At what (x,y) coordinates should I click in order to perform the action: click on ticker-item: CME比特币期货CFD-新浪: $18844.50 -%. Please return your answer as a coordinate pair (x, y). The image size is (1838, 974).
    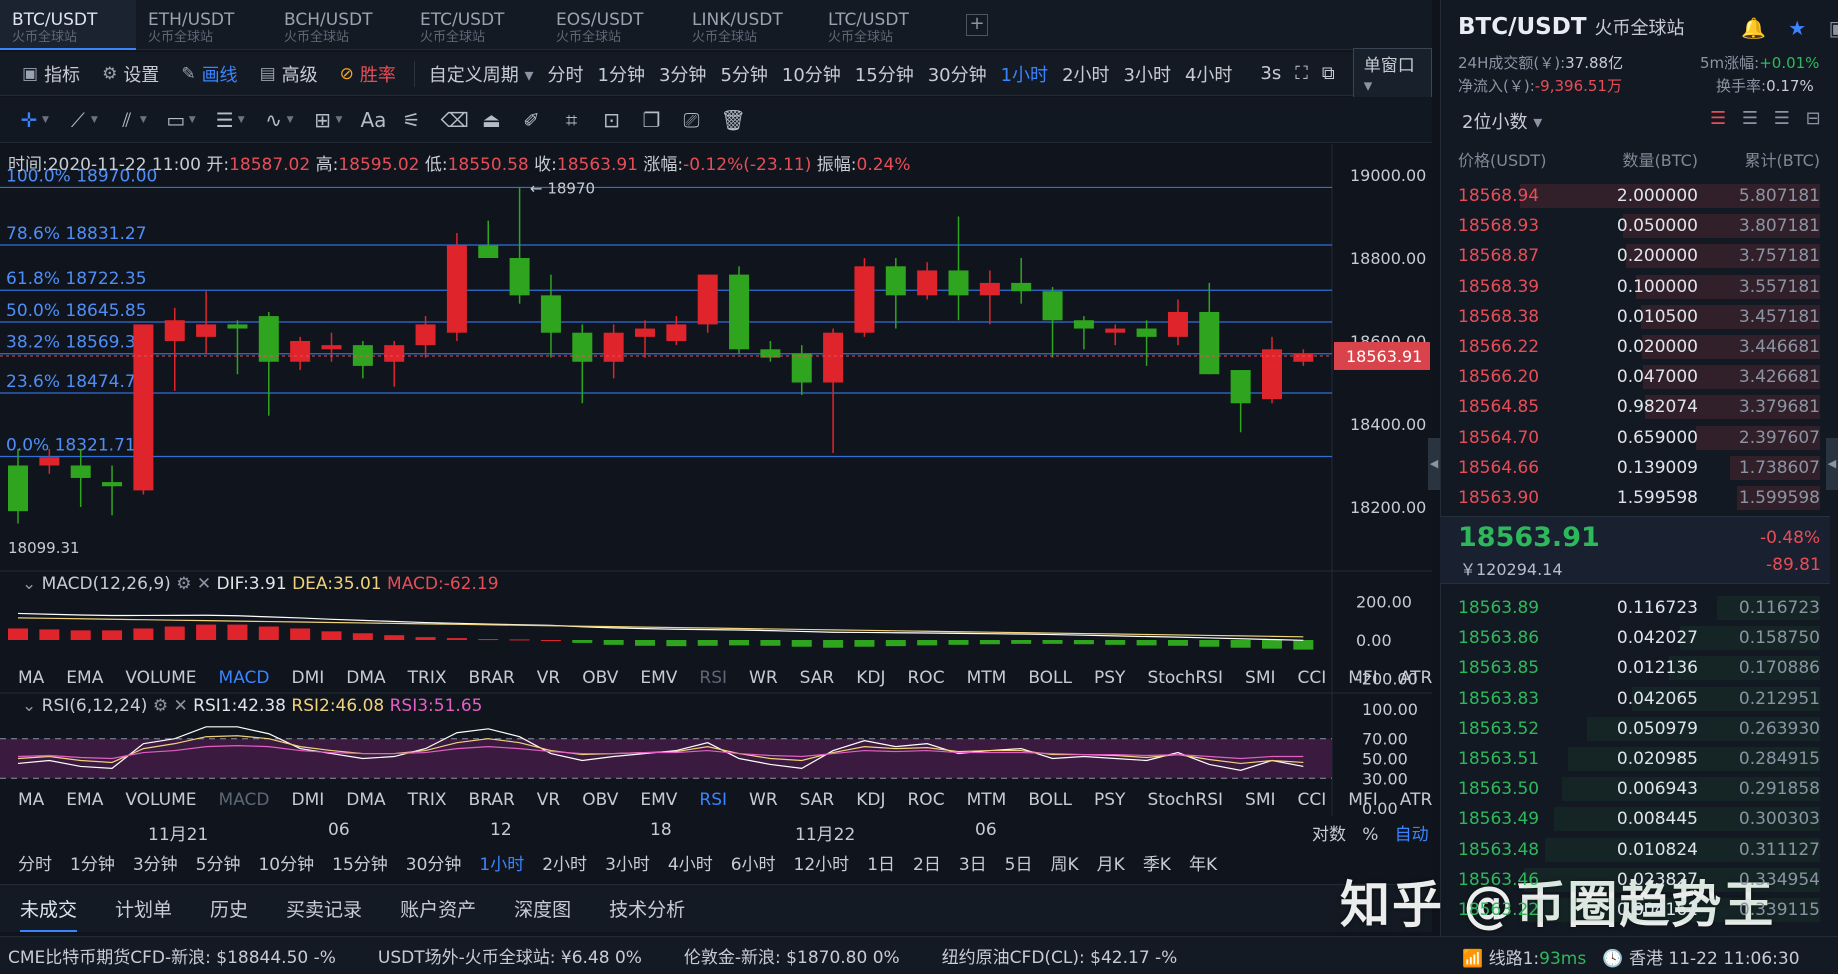
    Looking at the image, I should click on (172, 955).